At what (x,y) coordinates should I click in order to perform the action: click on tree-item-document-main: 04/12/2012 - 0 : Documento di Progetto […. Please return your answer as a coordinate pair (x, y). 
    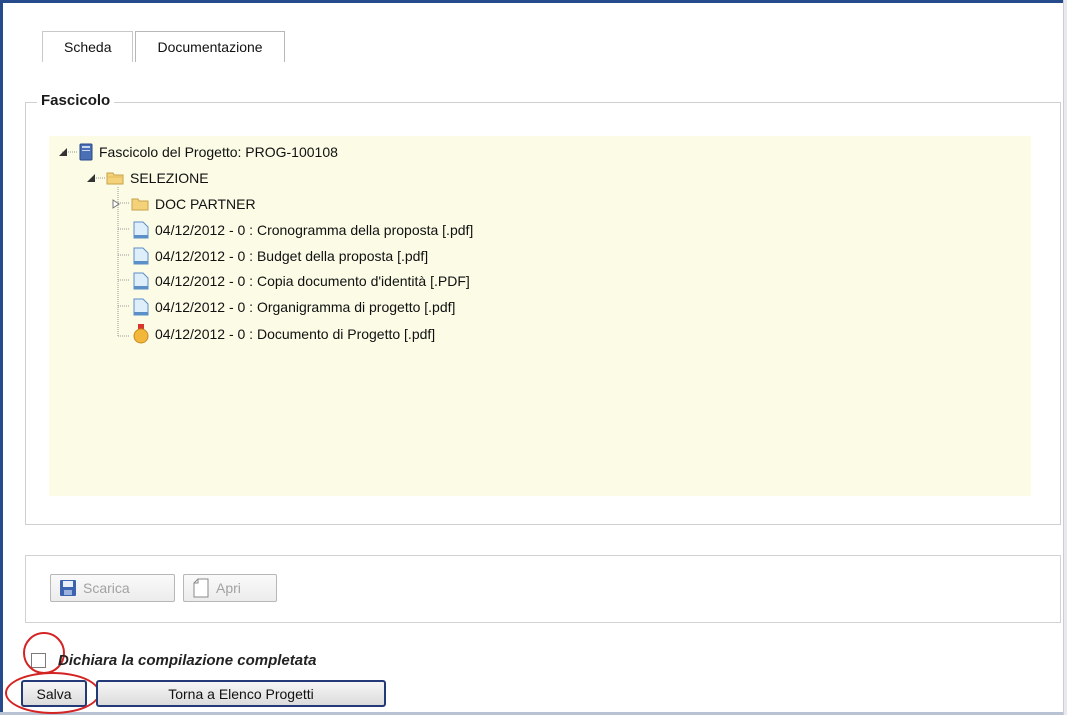
    Looking at the image, I should click on (295, 334).